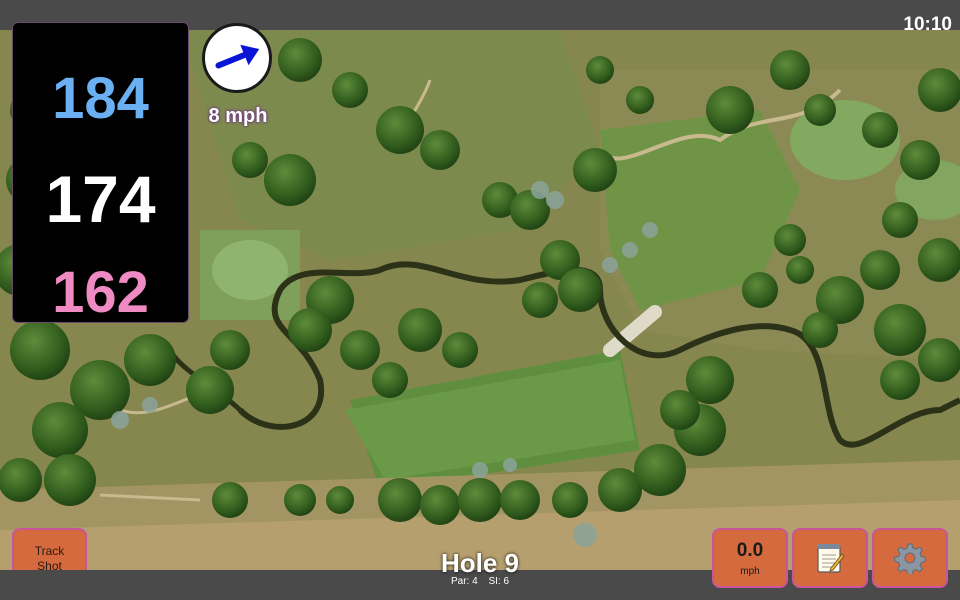 The image size is (960, 600). What do you see at coordinates (100, 292) in the screenshot?
I see `front-of-green-distance: 162` at bounding box center [100, 292].